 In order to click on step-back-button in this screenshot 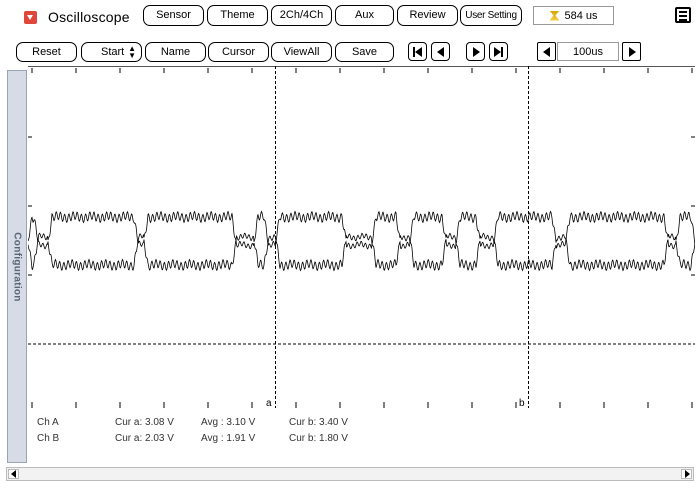, I will do `click(440, 51)`.